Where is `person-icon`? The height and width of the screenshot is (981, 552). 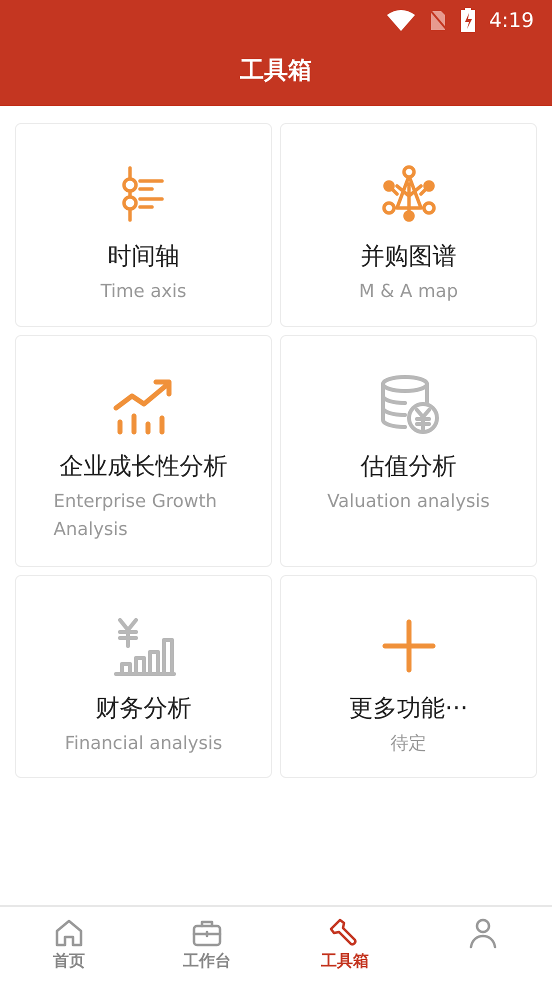 person-icon is located at coordinates (483, 933).